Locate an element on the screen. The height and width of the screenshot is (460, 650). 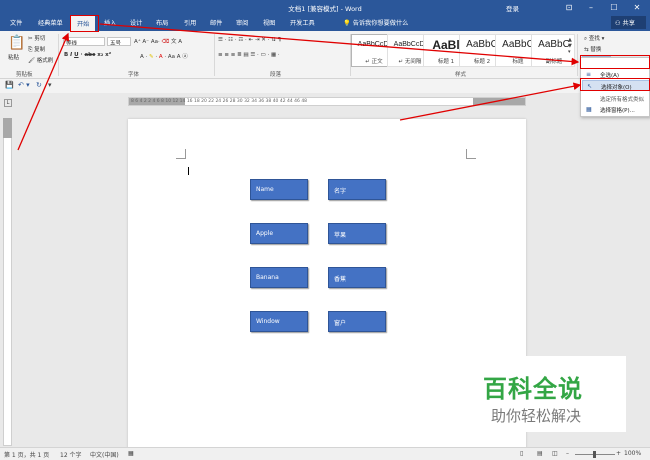
tell-me-text: 告诉我你想要做什么 is located at coordinates (380, 23).